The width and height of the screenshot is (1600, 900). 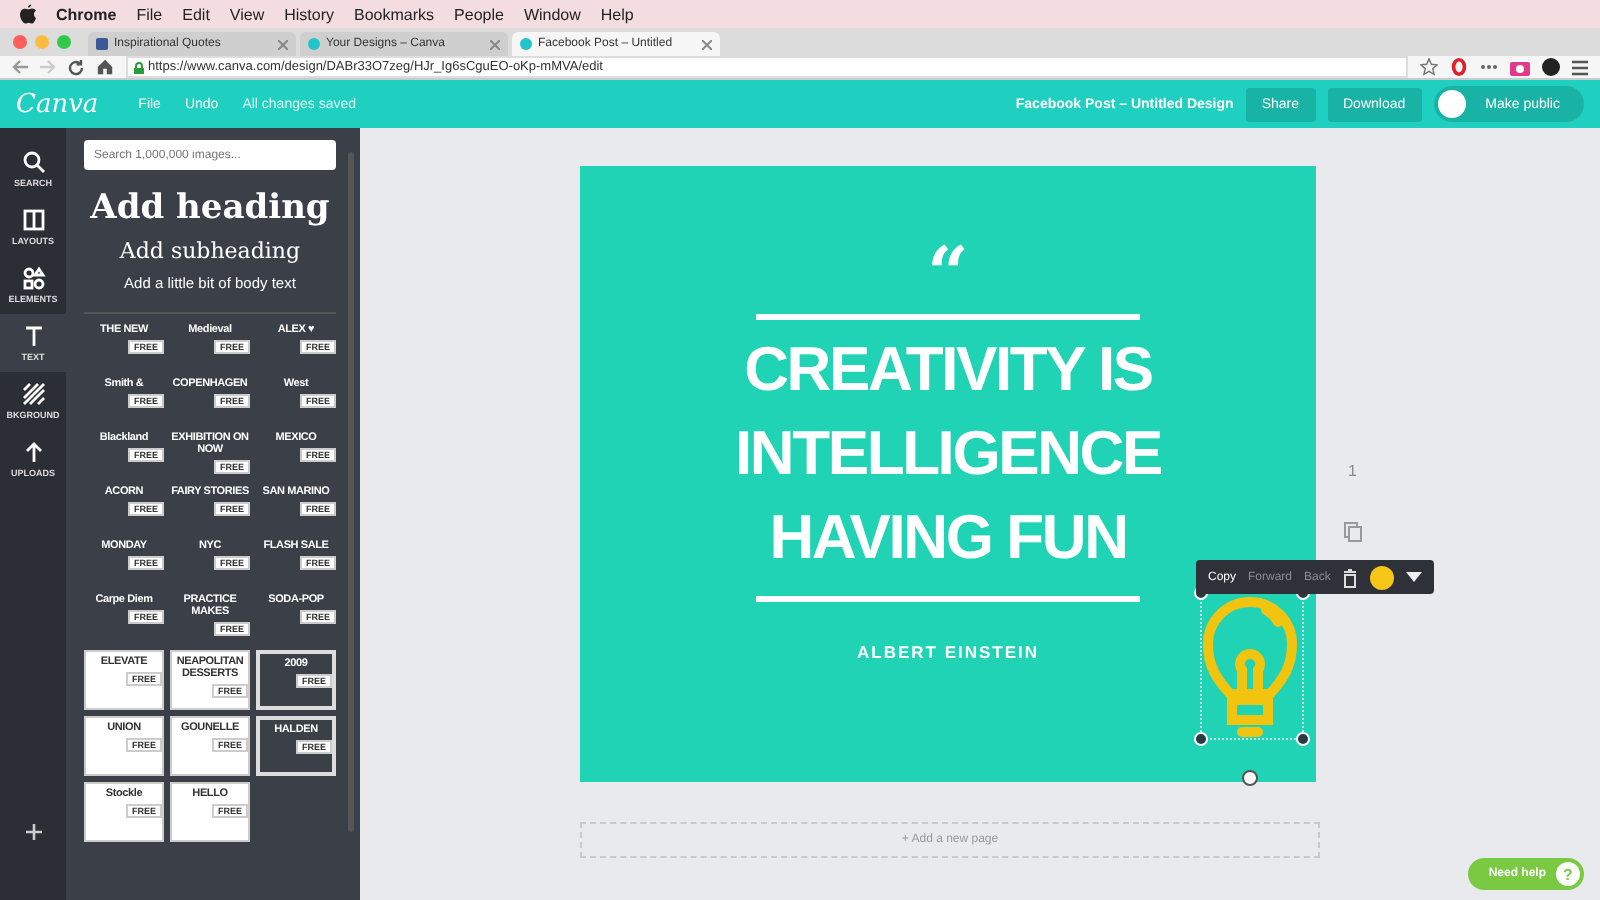 I want to click on shapes-icon, so click(x=33, y=278).